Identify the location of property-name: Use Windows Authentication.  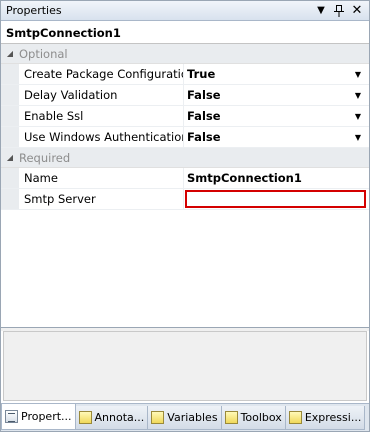
(101, 137).